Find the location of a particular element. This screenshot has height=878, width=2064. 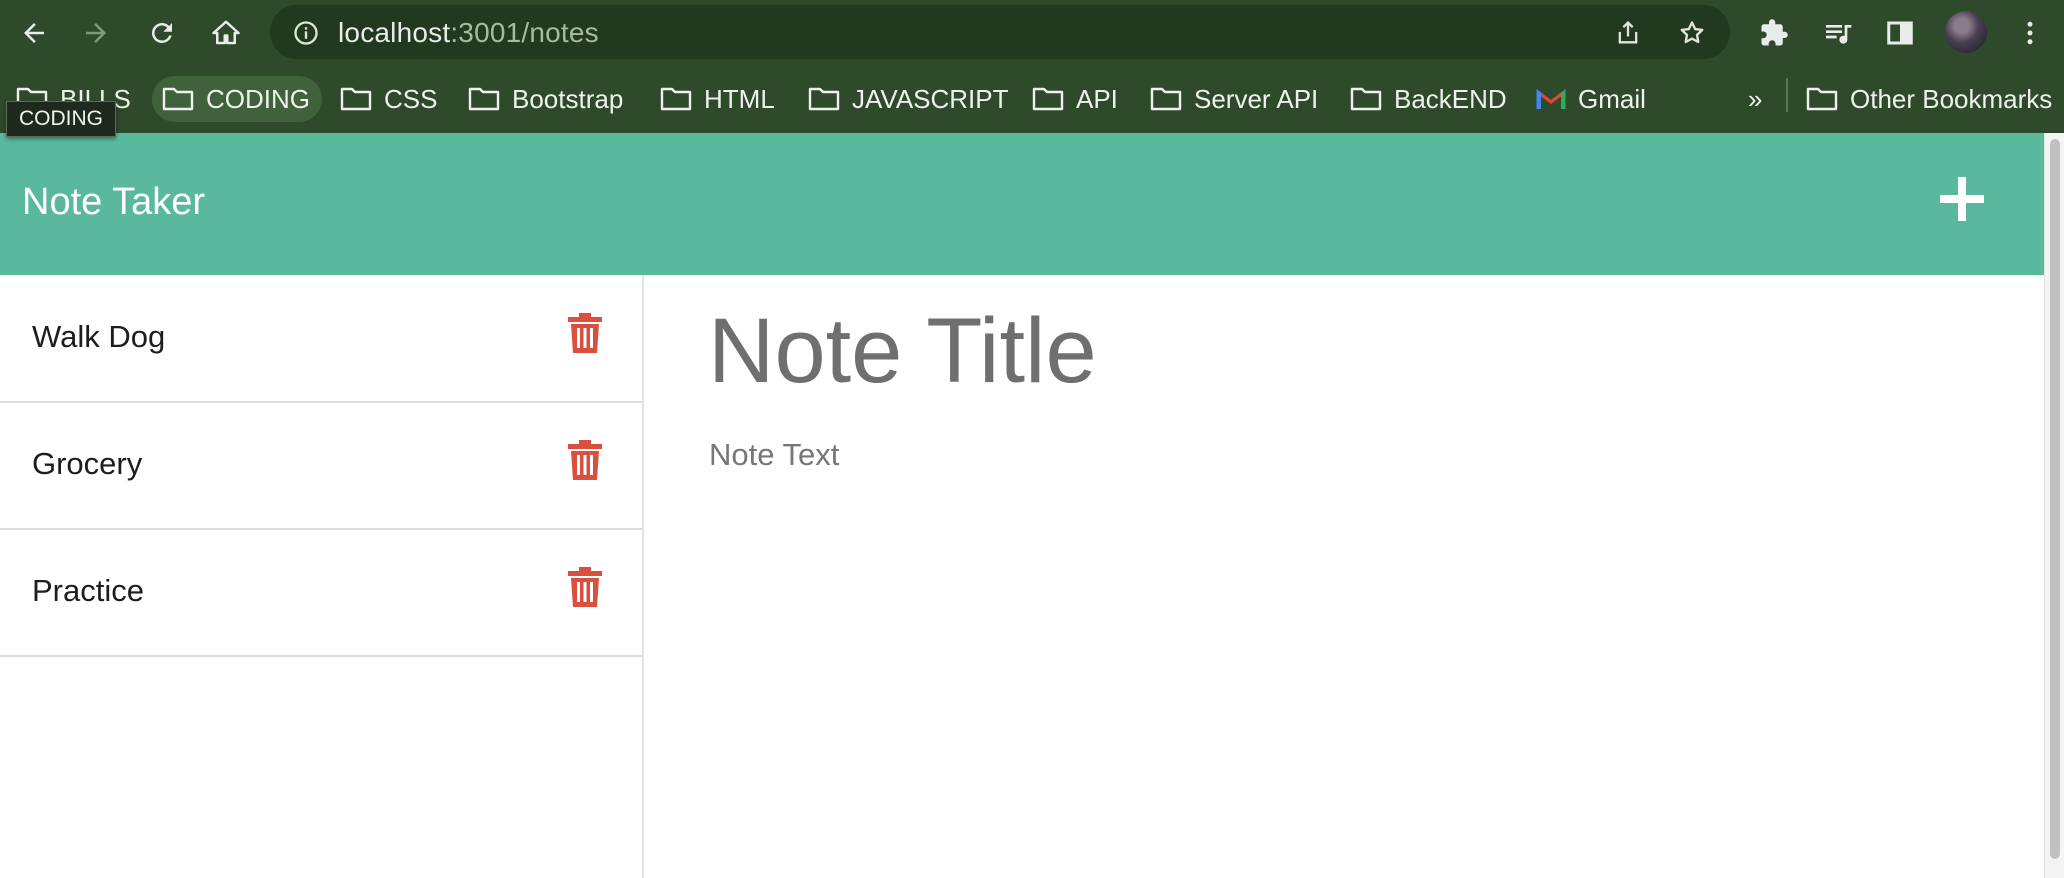

address-bar: localhost:3001/notes is located at coordinates (1000, 32).